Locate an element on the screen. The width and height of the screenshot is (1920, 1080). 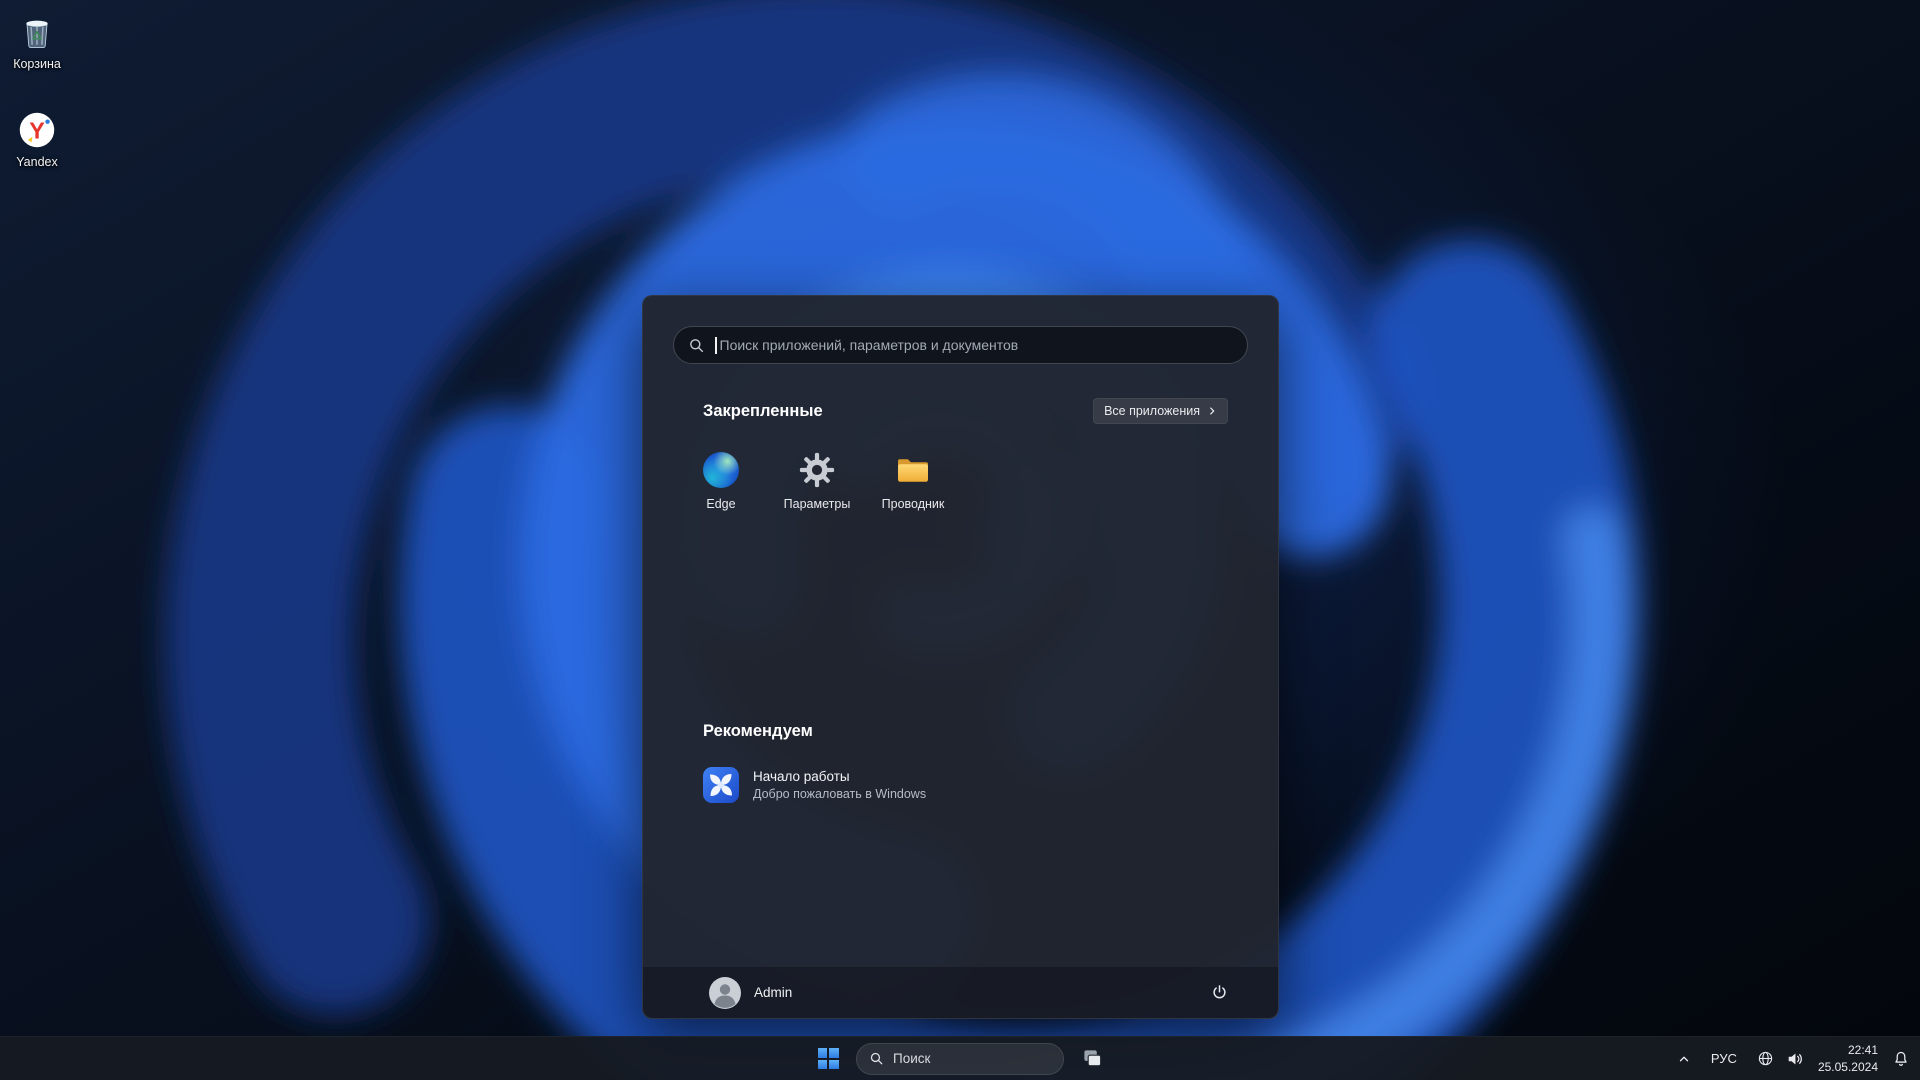
notification-bell-icon is located at coordinates (1901, 1058).